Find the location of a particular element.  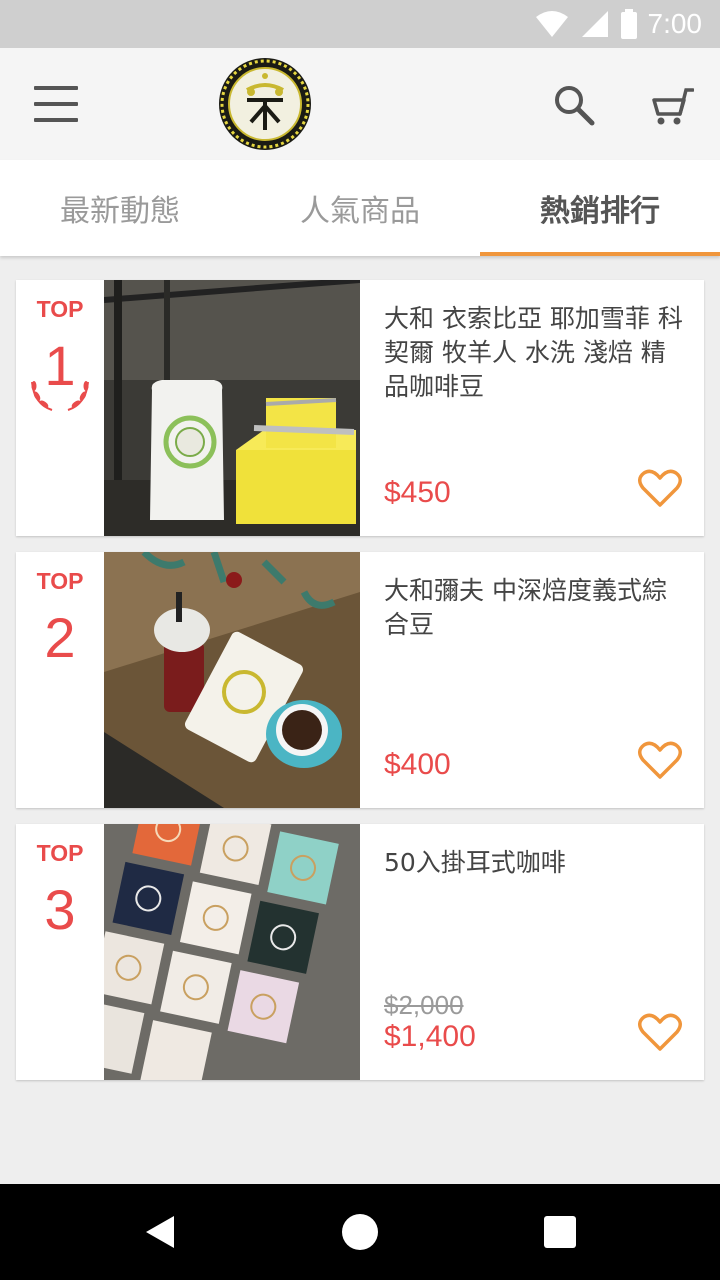

clock-time: 7:00 is located at coordinates (675, 23).